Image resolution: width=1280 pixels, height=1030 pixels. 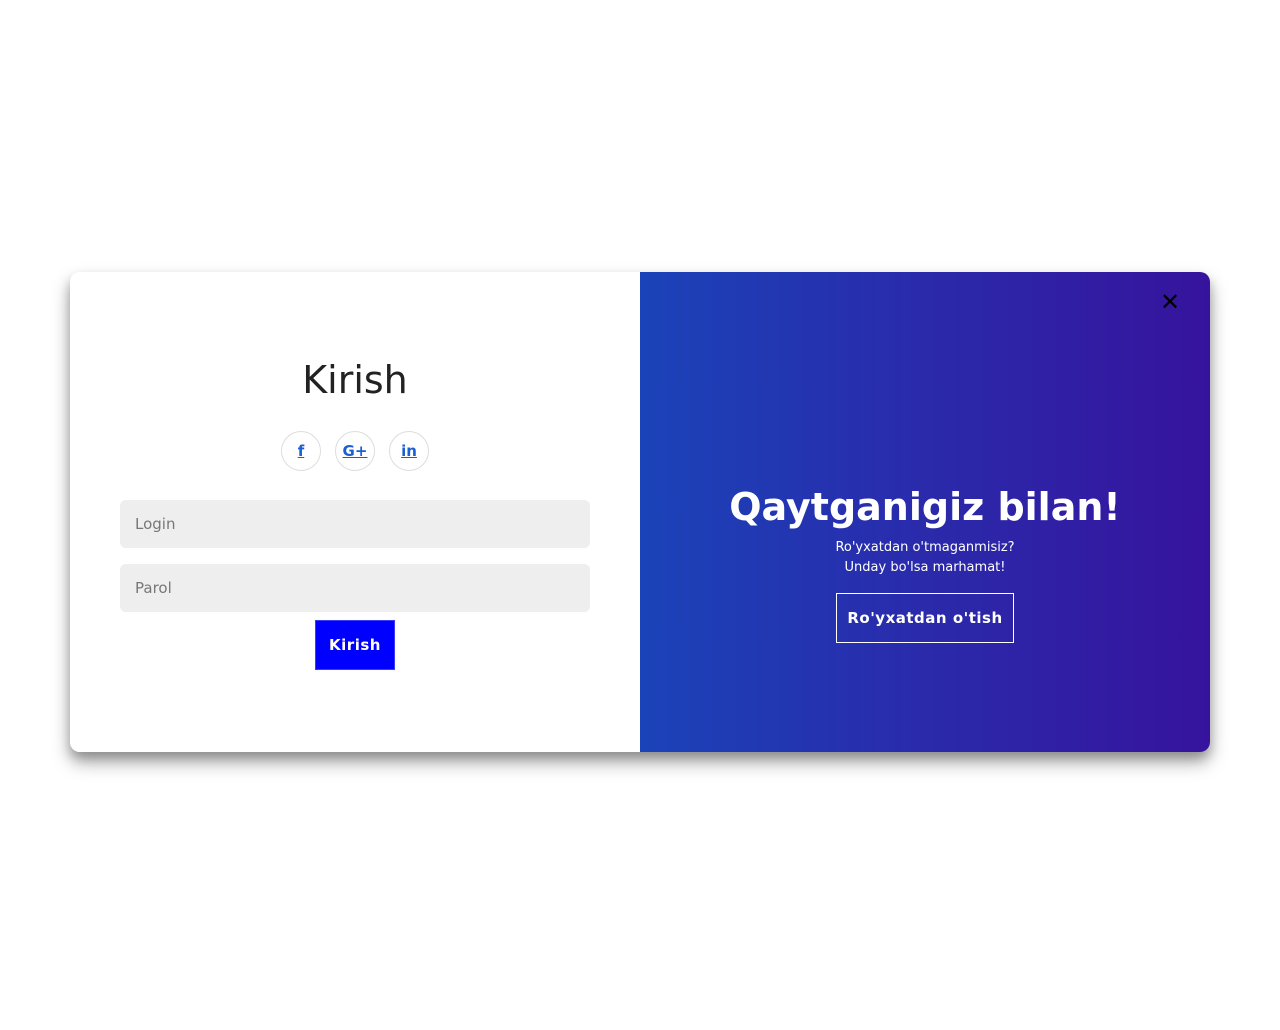 I want to click on close-icon: ✕, so click(x=1170, y=302).